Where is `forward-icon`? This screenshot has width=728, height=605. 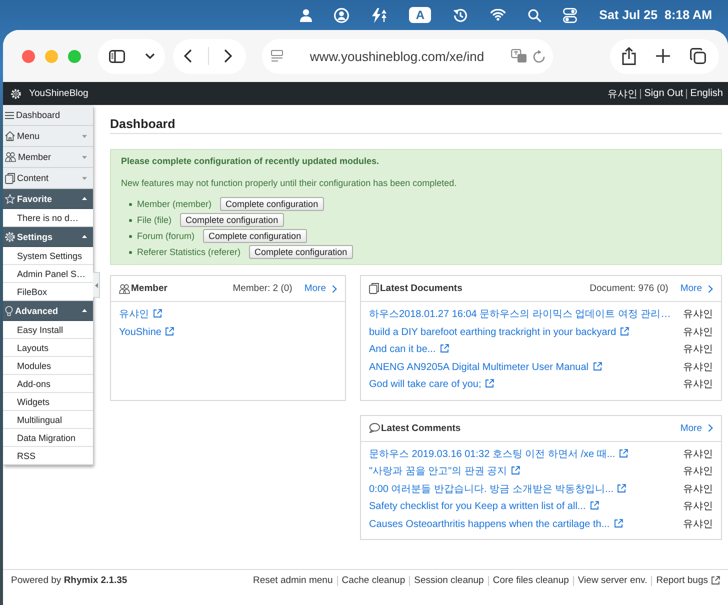
forward-icon is located at coordinates (228, 56).